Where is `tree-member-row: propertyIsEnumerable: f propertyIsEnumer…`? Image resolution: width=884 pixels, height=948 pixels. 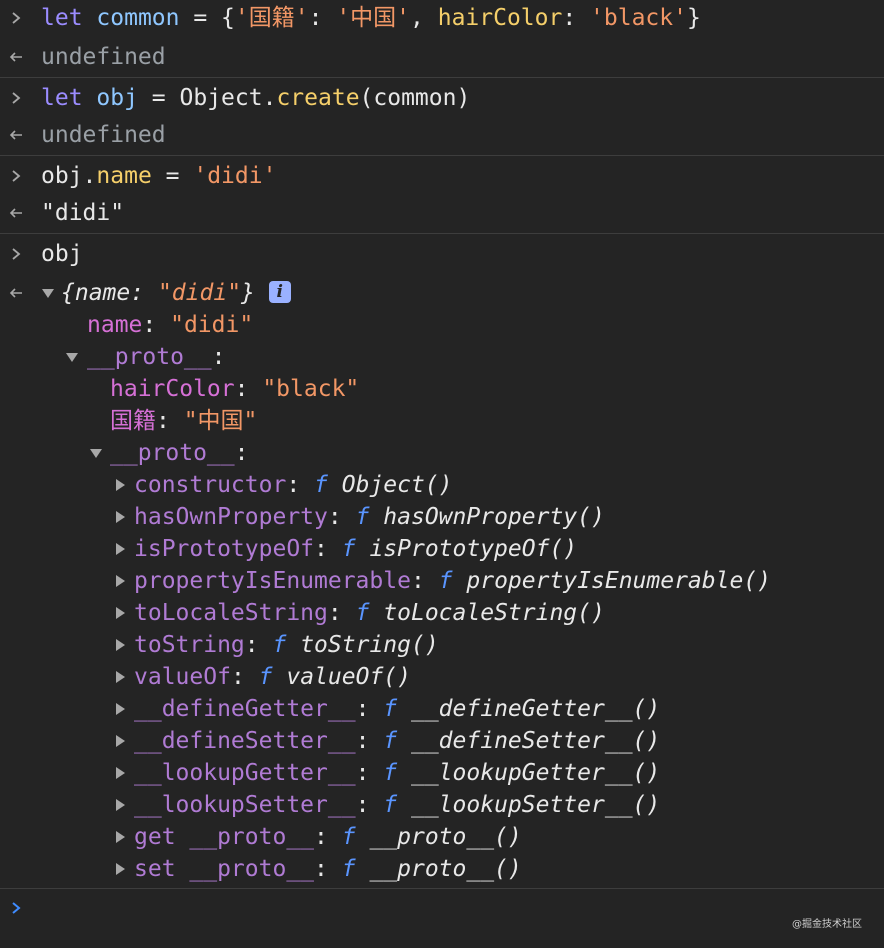 tree-member-row: propertyIsEnumerable: f propertyIsEnumer… is located at coordinates (442, 581).